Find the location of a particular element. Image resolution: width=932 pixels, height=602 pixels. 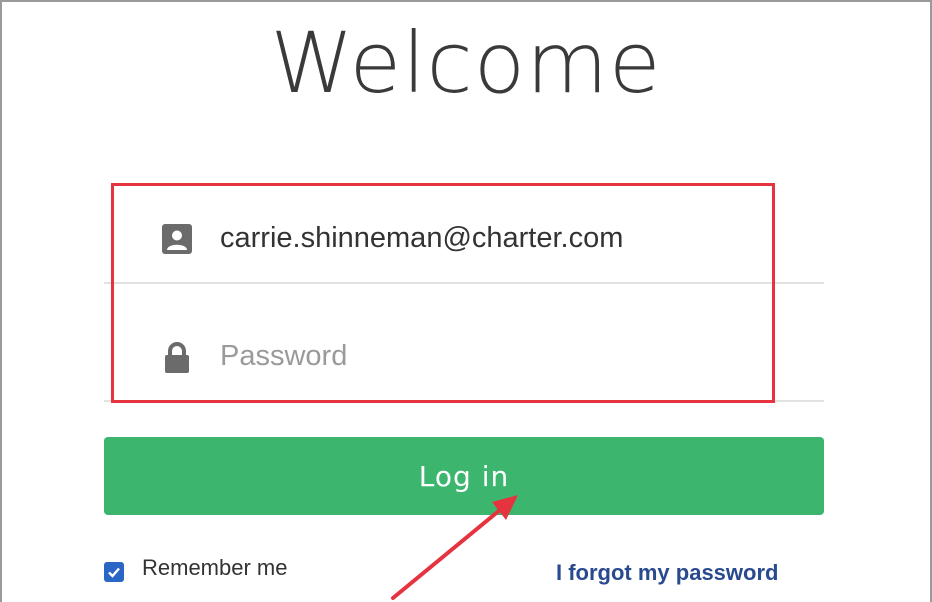

password-row is located at coordinates (464, 354).